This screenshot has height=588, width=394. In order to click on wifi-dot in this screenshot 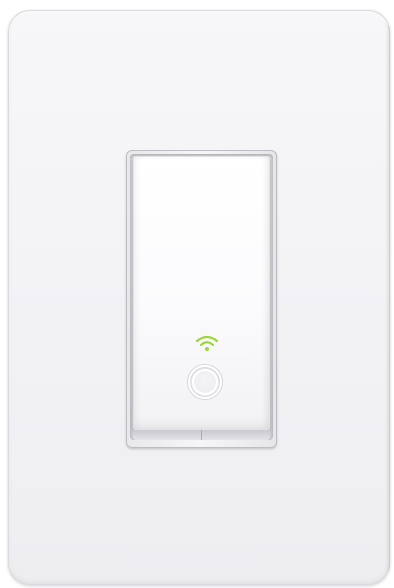, I will do `click(207, 349)`.